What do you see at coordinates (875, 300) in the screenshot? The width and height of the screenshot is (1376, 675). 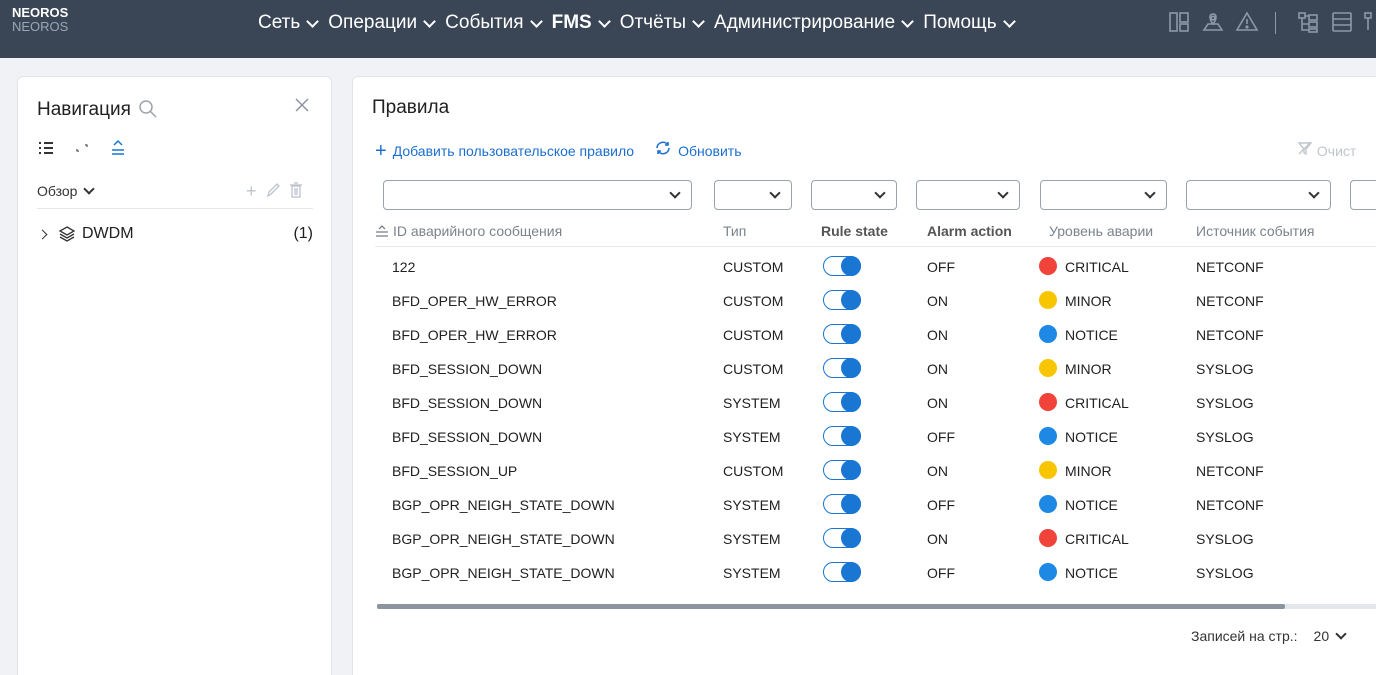 I see `table-row: BFD_OPER_HW_ERROR CUSTOM ON MINOR NETCONF` at bounding box center [875, 300].